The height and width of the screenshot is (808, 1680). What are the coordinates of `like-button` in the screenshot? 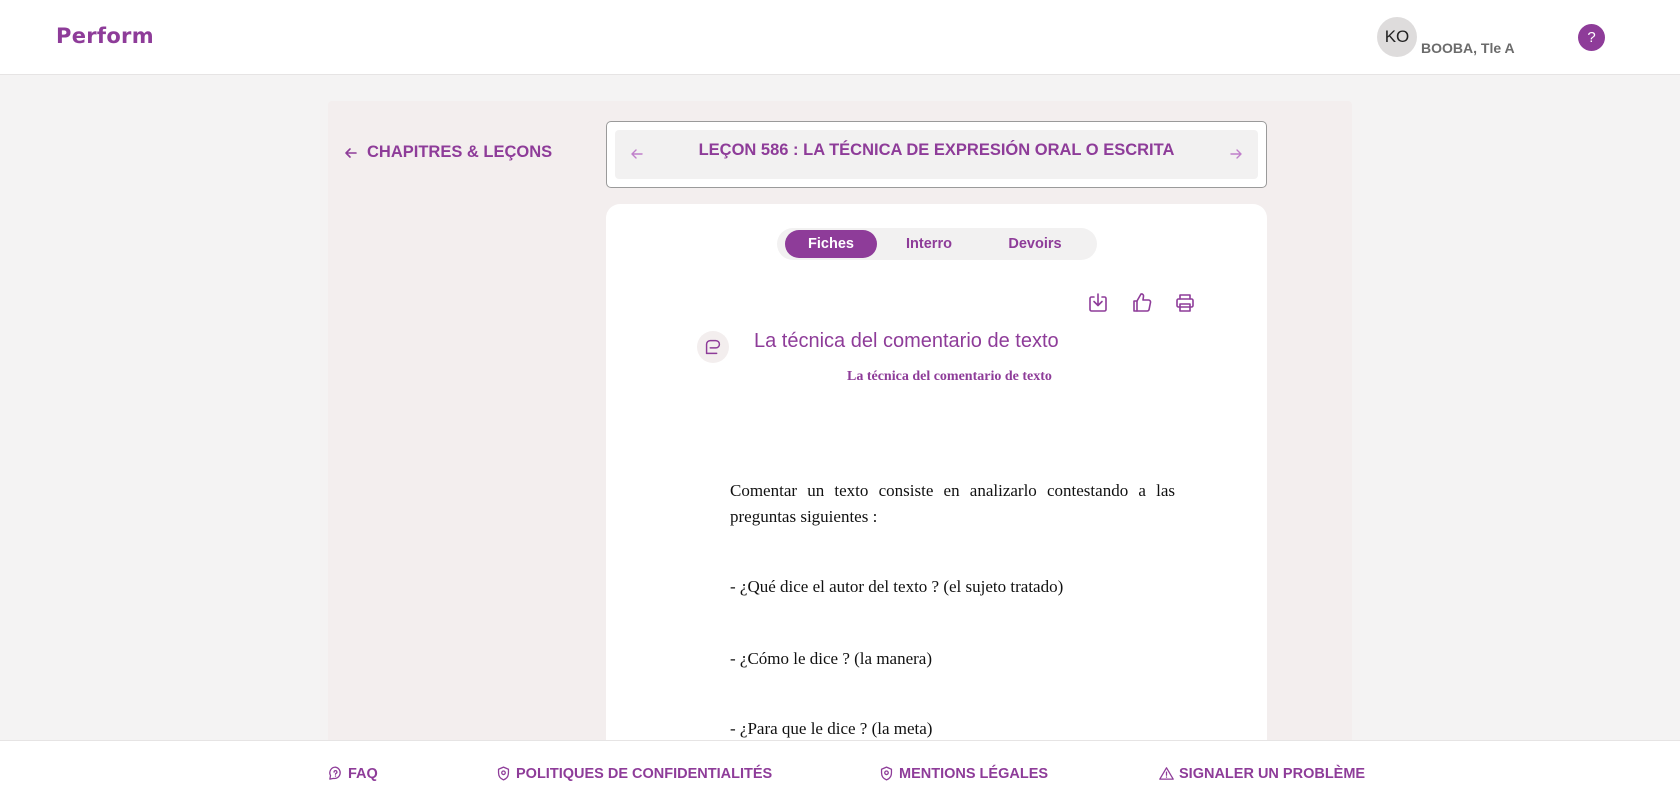 It's located at (1142, 303).